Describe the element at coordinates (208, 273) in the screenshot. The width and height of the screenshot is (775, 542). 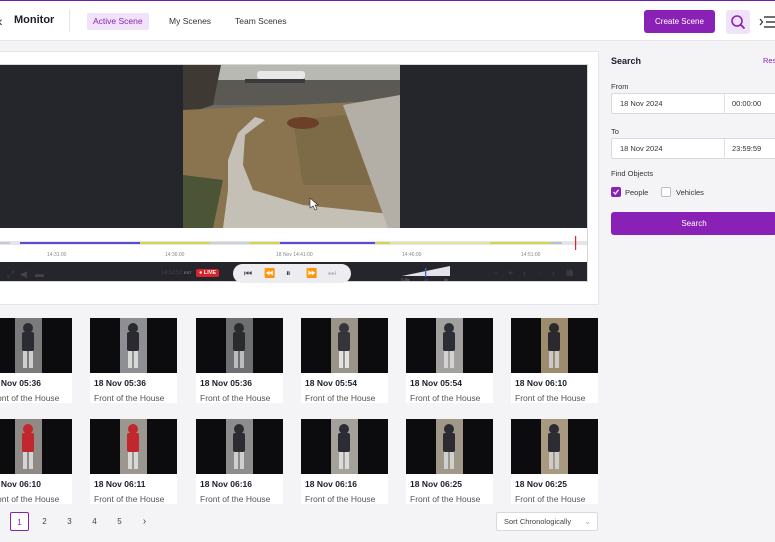
I see `live-badge: ● LIVE` at that location.